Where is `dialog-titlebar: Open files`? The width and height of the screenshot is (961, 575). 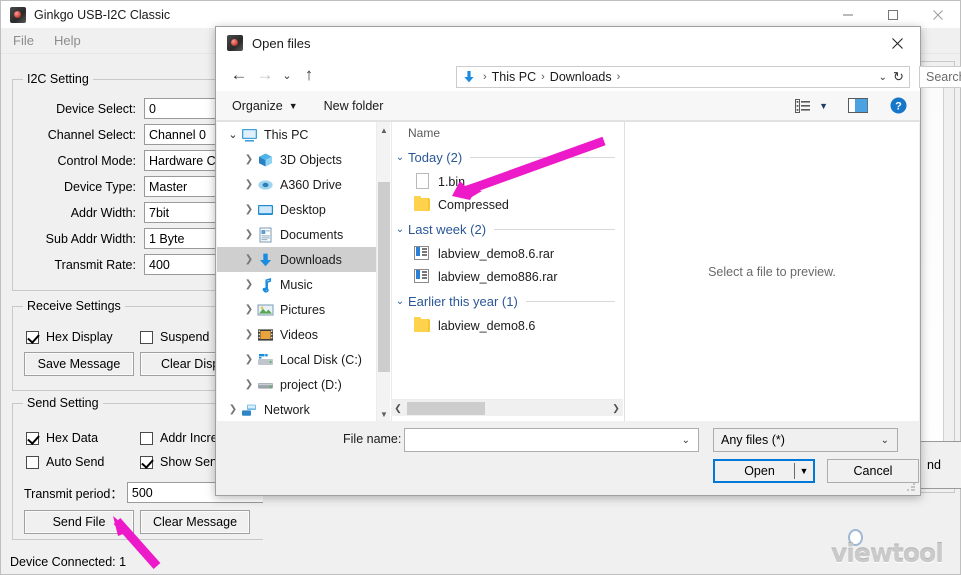
dialog-titlebar: Open files is located at coordinates (568, 43).